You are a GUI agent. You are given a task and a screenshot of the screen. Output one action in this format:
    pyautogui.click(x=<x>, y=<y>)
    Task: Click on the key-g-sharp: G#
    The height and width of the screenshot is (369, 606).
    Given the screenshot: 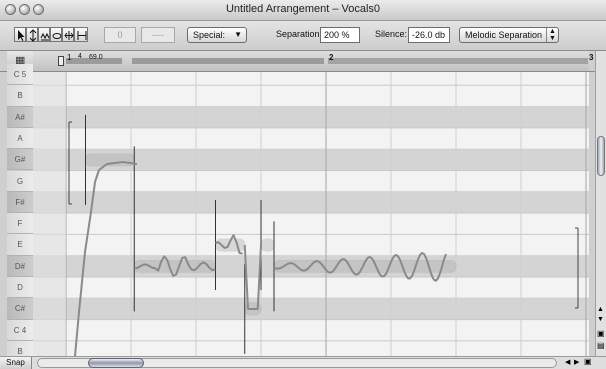 What is the action you would take?
    pyautogui.click(x=20, y=160)
    